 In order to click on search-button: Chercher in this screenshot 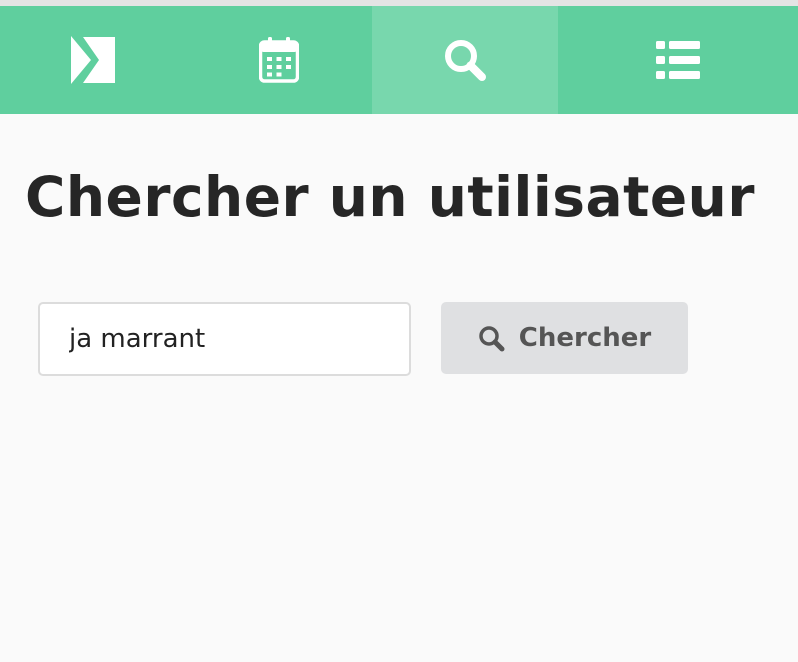, I will do `click(564, 338)`.